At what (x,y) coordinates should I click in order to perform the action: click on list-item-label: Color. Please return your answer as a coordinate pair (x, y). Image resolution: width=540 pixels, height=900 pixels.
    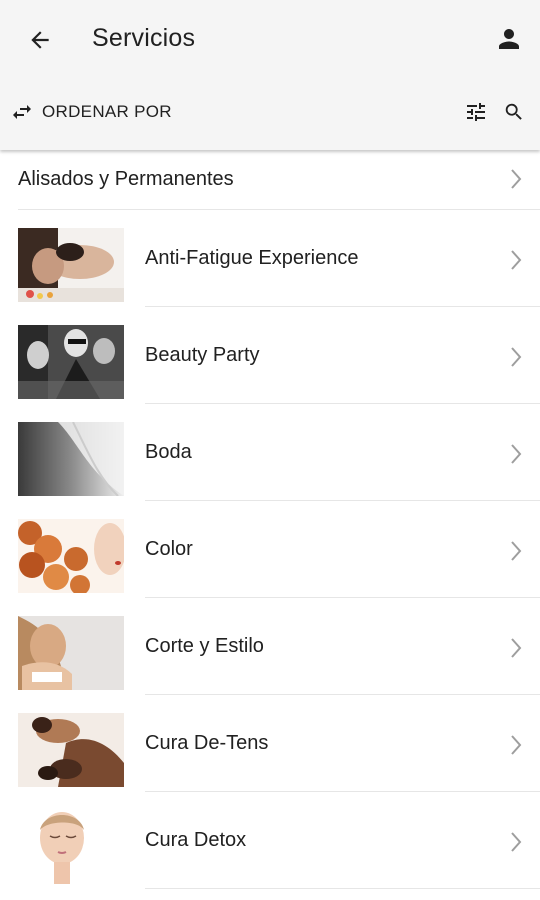
    Looking at the image, I should click on (169, 549).